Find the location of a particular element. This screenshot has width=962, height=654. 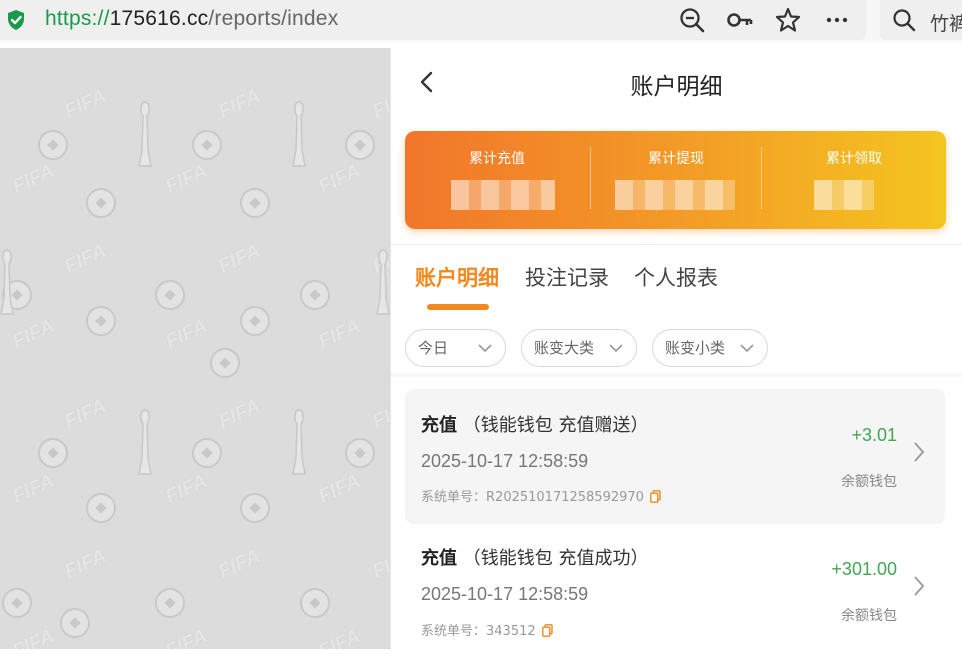

summary-label: 累计充值 is located at coordinates (497, 159).